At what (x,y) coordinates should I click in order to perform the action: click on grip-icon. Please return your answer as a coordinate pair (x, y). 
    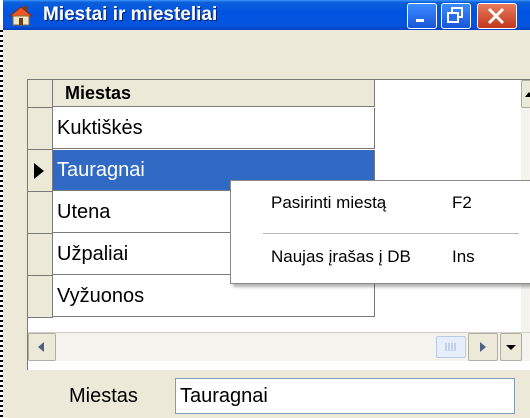
    Looking at the image, I should click on (450, 347).